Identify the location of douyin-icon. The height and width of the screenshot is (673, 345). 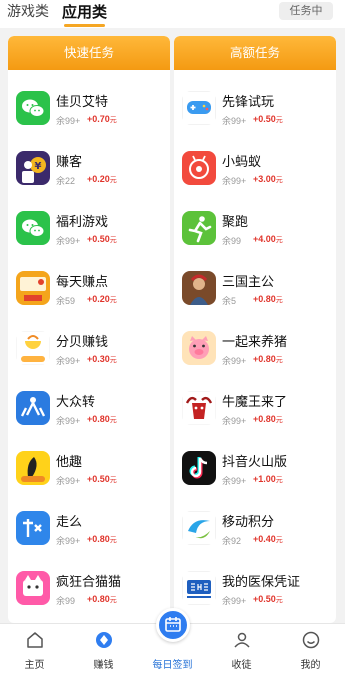
(199, 468).